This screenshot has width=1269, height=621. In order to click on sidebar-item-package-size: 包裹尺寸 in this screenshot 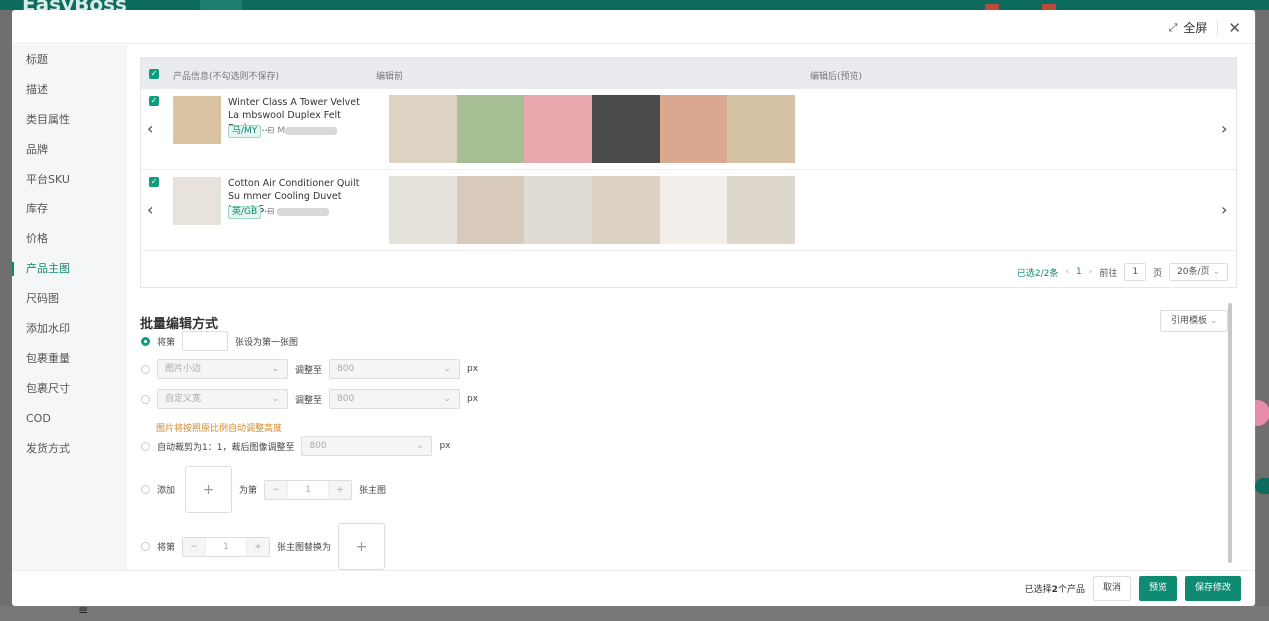, I will do `click(69, 389)`.